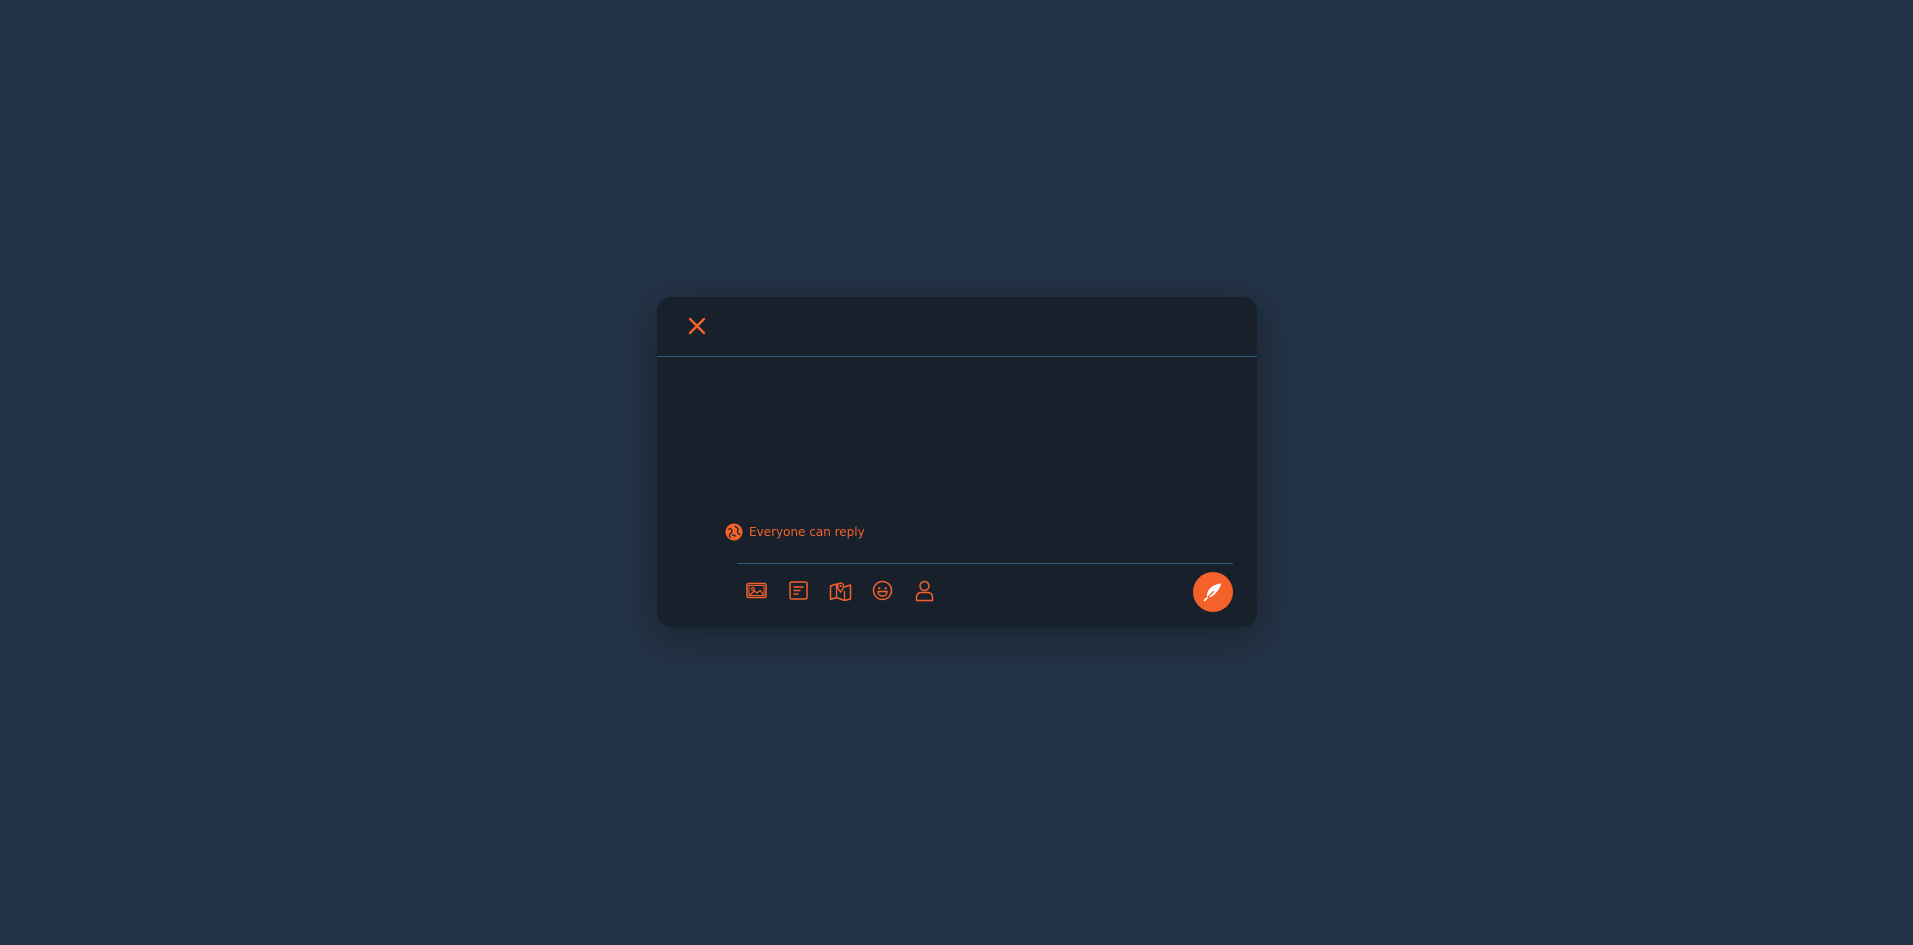 The image size is (1913, 945). I want to click on tag-user-button, so click(924, 590).